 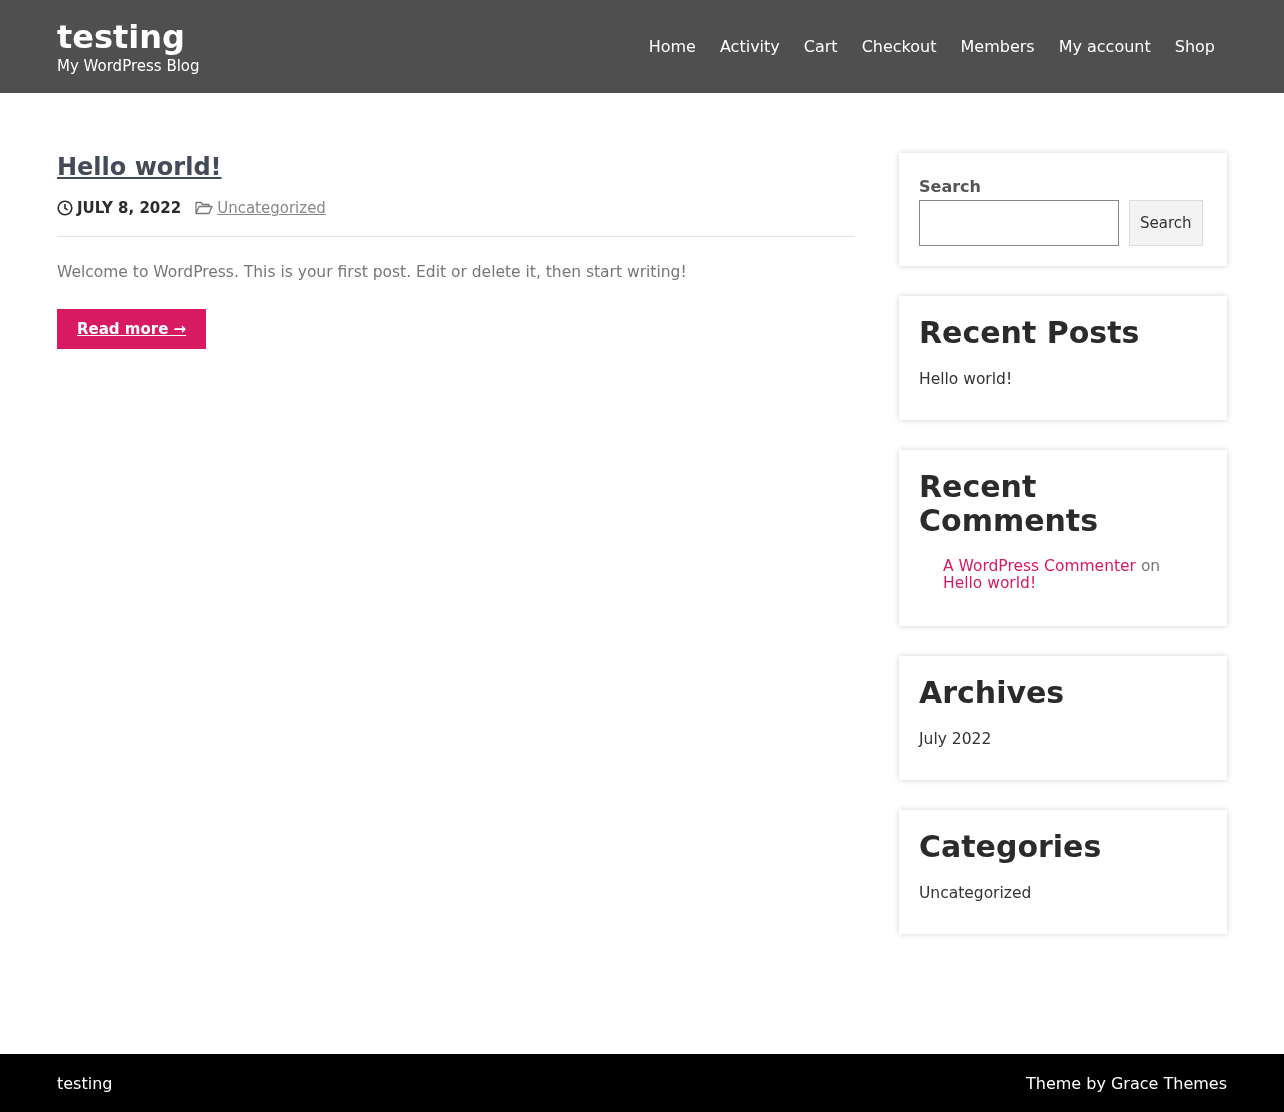 What do you see at coordinates (820, 46) in the screenshot?
I see `nav-link: Cart` at bounding box center [820, 46].